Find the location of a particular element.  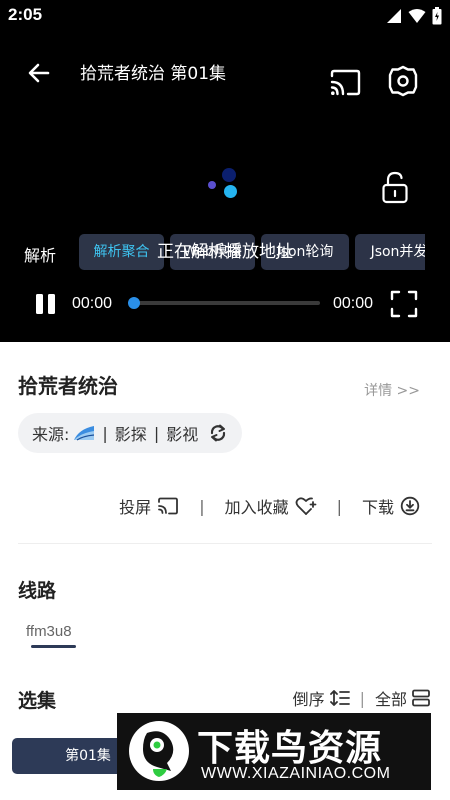

favorite-button: 加入收藏 is located at coordinates (271, 506).